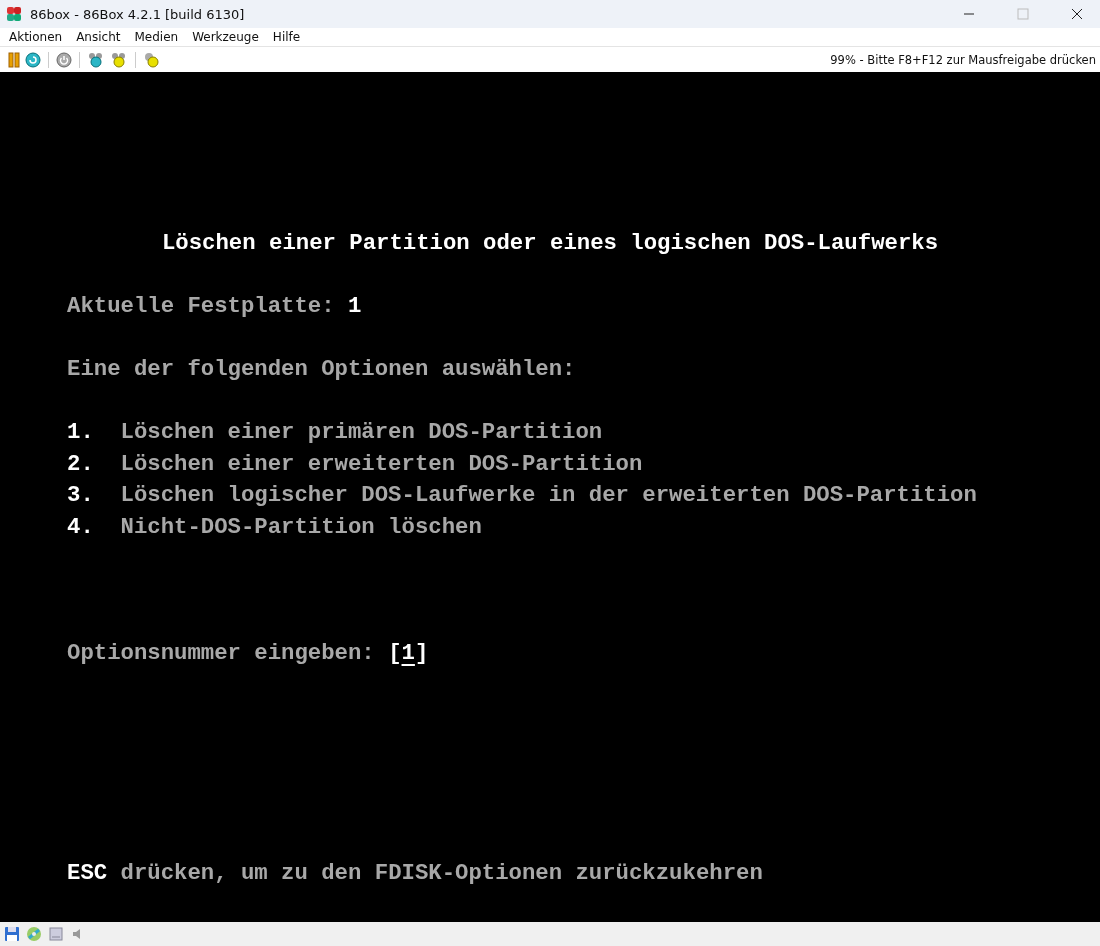 The height and width of the screenshot is (946, 1100). I want to click on option-number: 4., so click(81, 527).